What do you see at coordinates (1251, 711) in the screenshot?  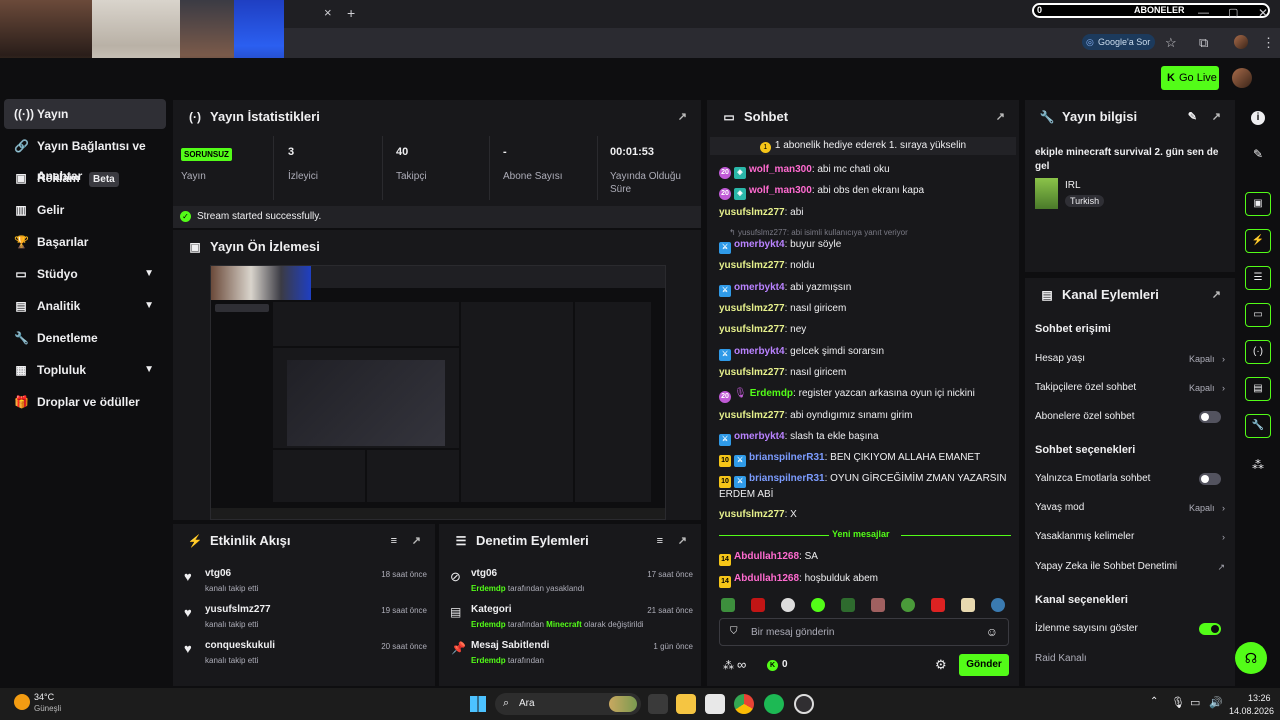 I see `clock-date: 14.08.2026` at bounding box center [1251, 711].